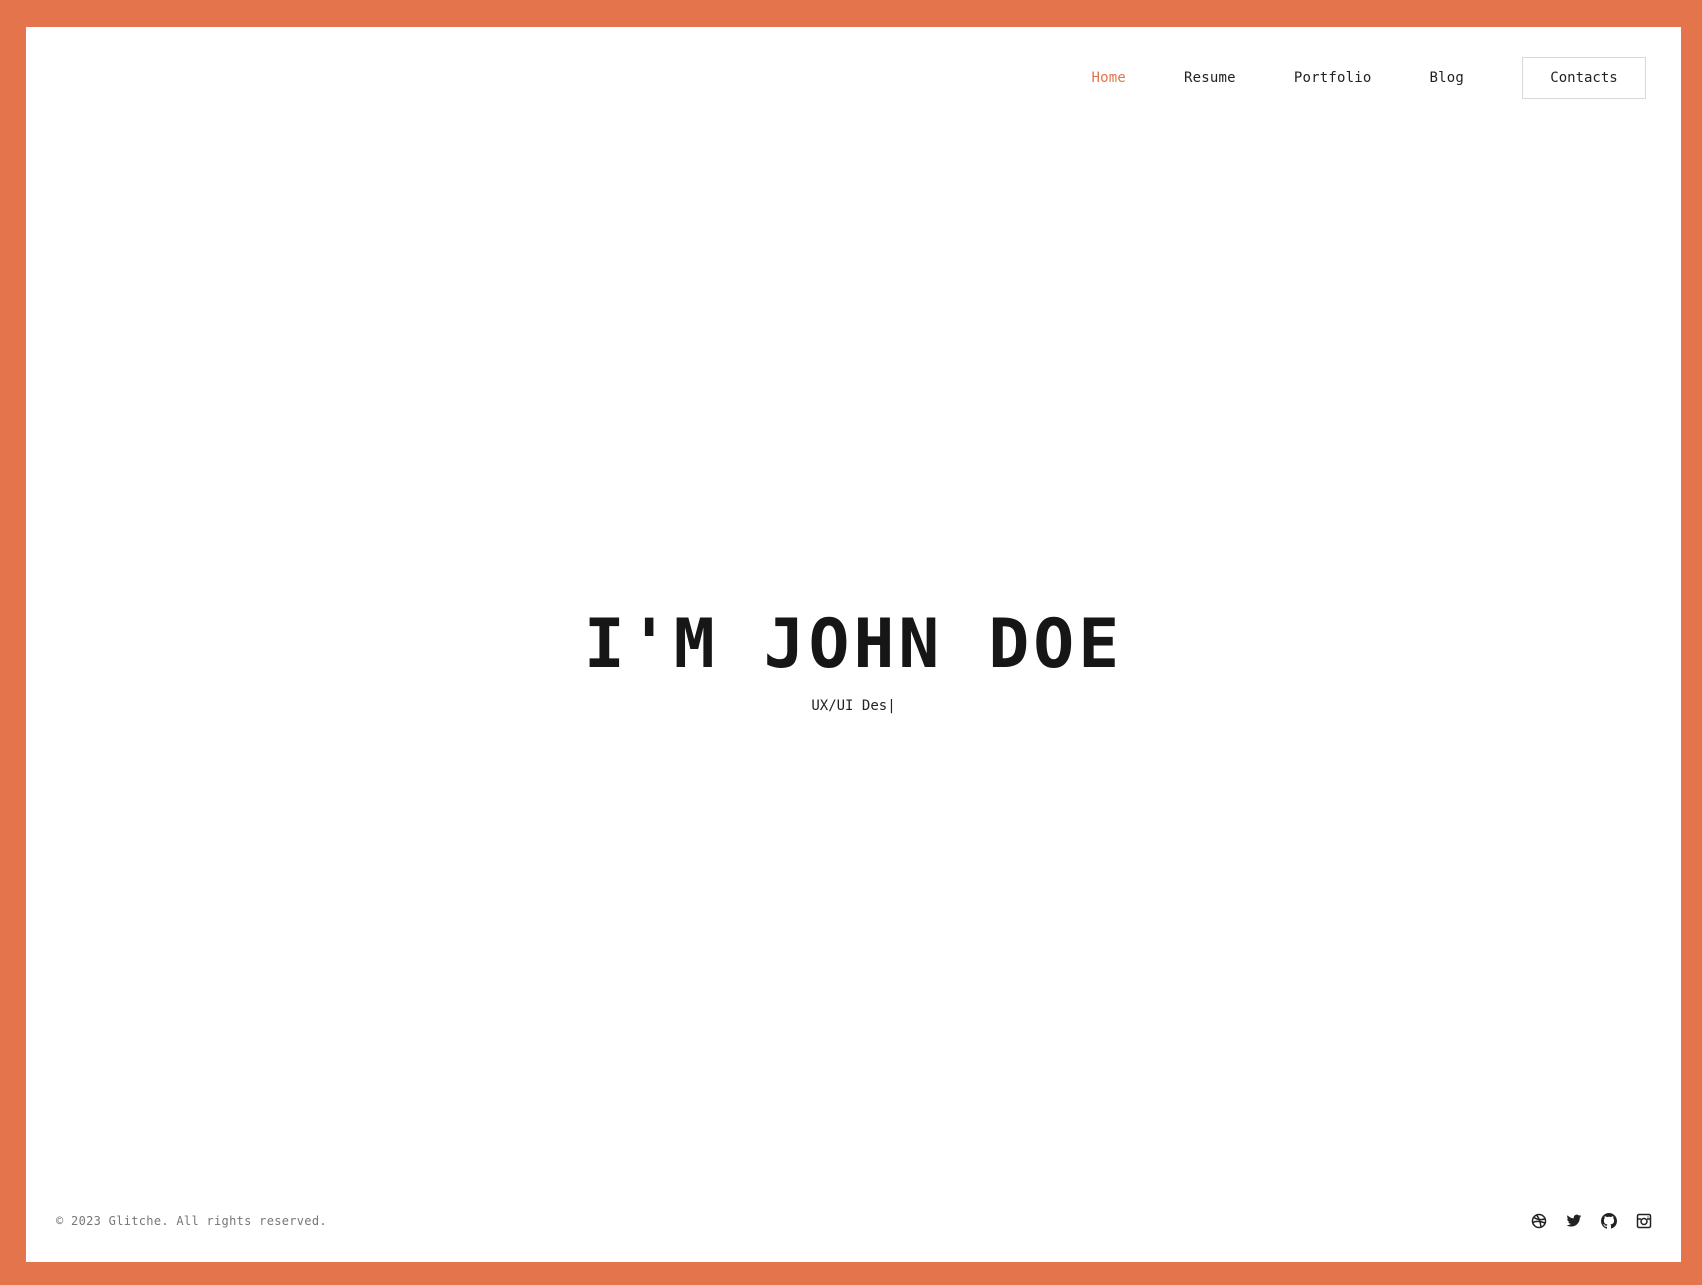 This screenshot has width=1702, height=1285. I want to click on hero: I'M JOHN DOE UX/UI Des|, so click(853, 659).